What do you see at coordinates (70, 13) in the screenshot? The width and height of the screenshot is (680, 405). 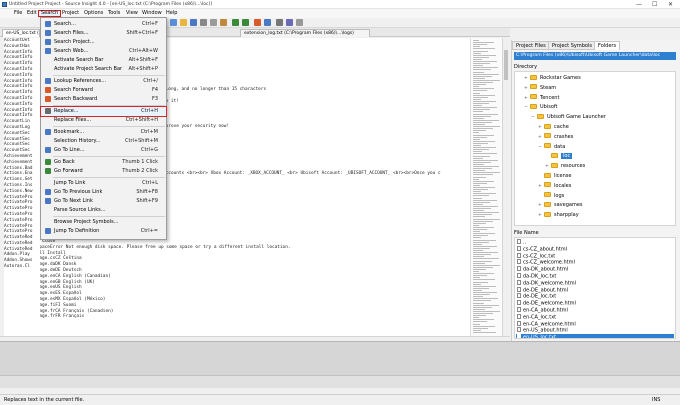 I see `menu-project: Project` at bounding box center [70, 13].